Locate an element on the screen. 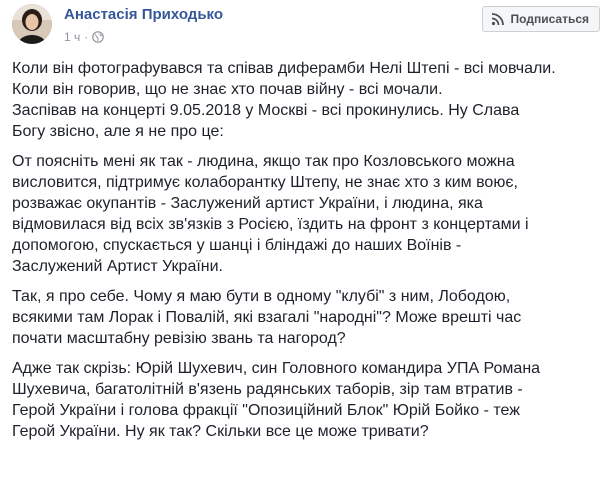 The width and height of the screenshot is (614, 491). post-header: Анастасія Приходько 1 ч · Подписаться is located at coordinates (307, 28).